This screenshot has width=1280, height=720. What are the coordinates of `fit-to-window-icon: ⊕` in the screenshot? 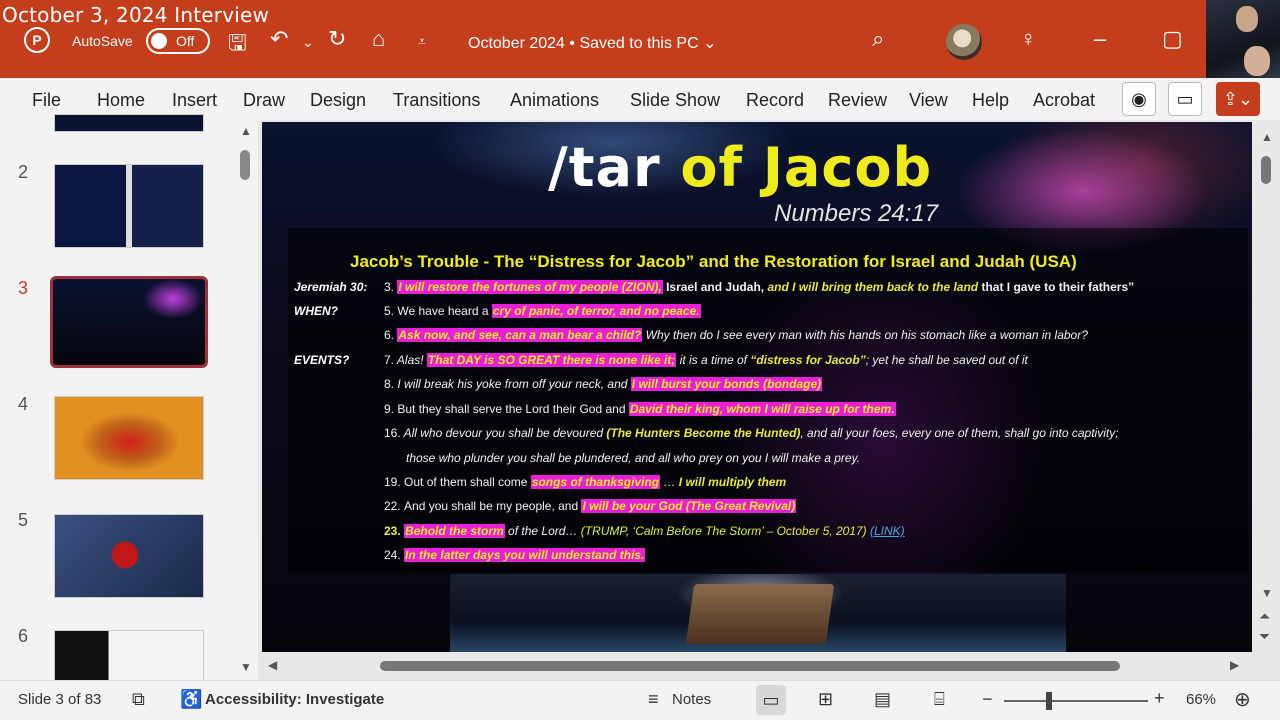 It's located at (1242, 699).